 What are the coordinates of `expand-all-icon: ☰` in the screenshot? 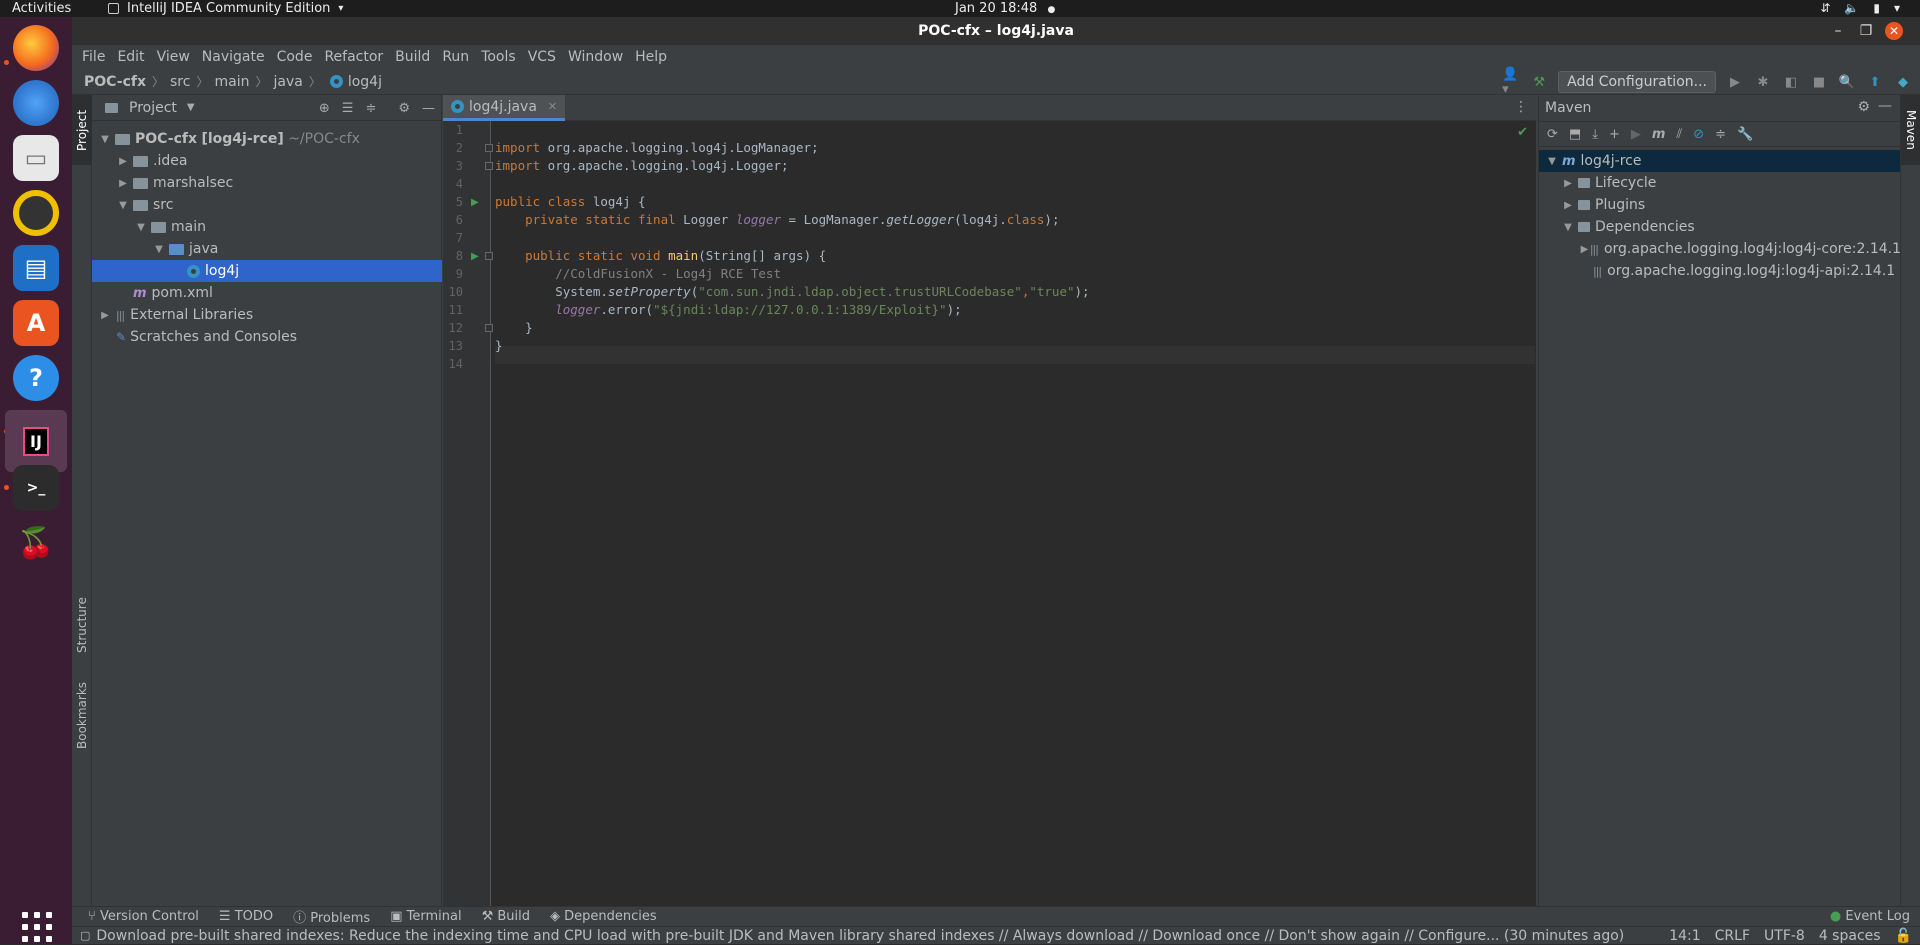 It's located at (348, 108).